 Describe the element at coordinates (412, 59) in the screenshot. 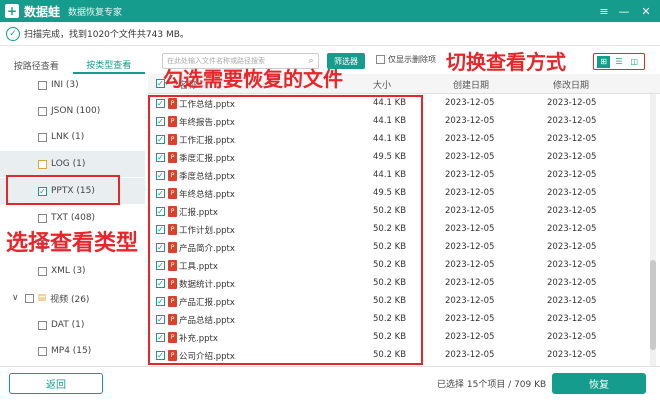

I see `only-deleted-label: 仅显示删除项` at that location.